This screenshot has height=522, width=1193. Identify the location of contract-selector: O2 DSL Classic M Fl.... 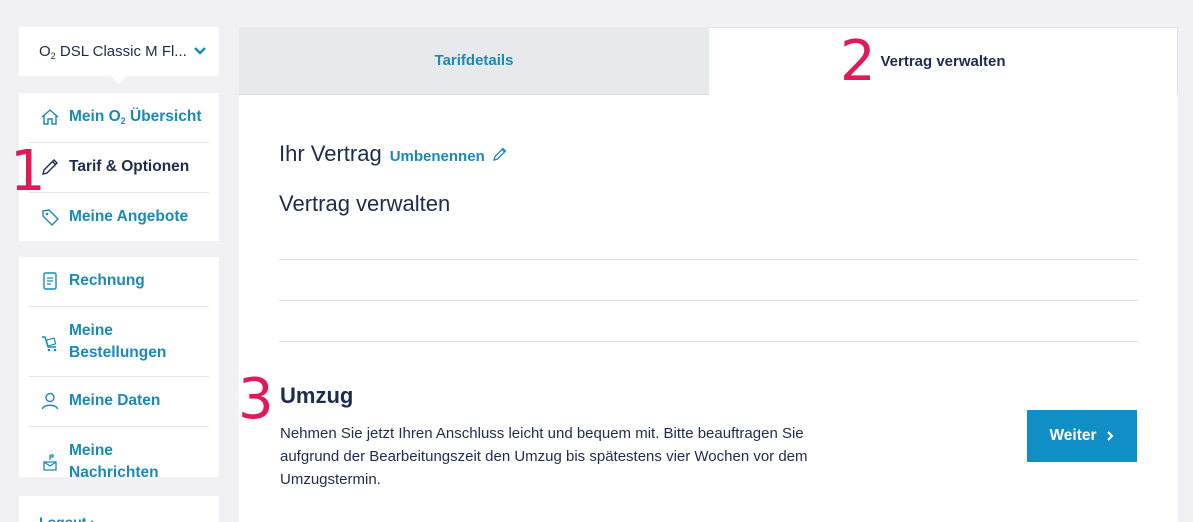
(119, 51).